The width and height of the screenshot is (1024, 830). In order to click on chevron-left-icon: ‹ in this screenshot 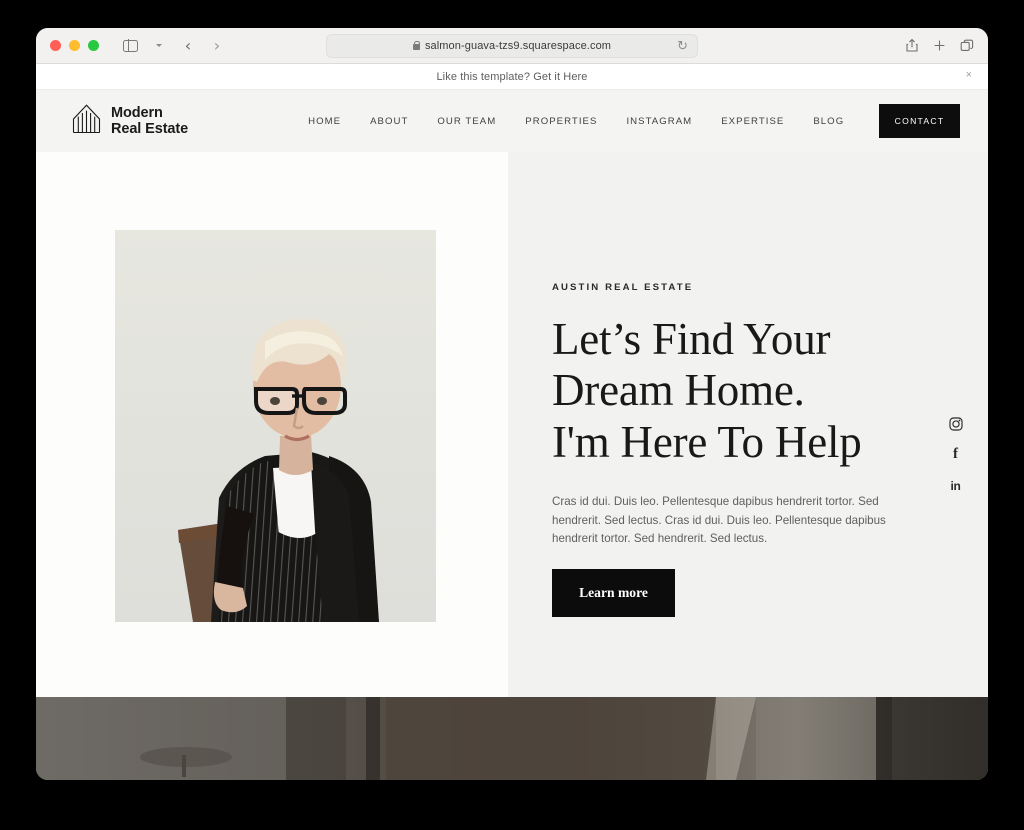, I will do `click(188, 45)`.